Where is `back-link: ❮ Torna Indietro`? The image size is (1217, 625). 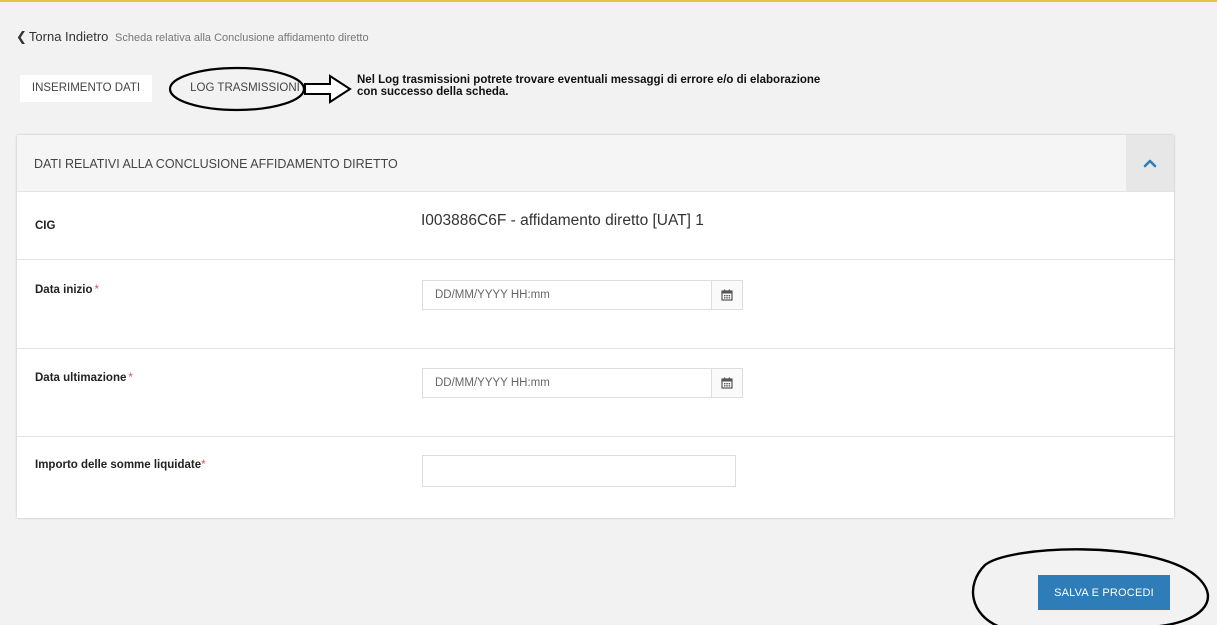
back-link: ❮ Torna Indietro is located at coordinates (64, 36).